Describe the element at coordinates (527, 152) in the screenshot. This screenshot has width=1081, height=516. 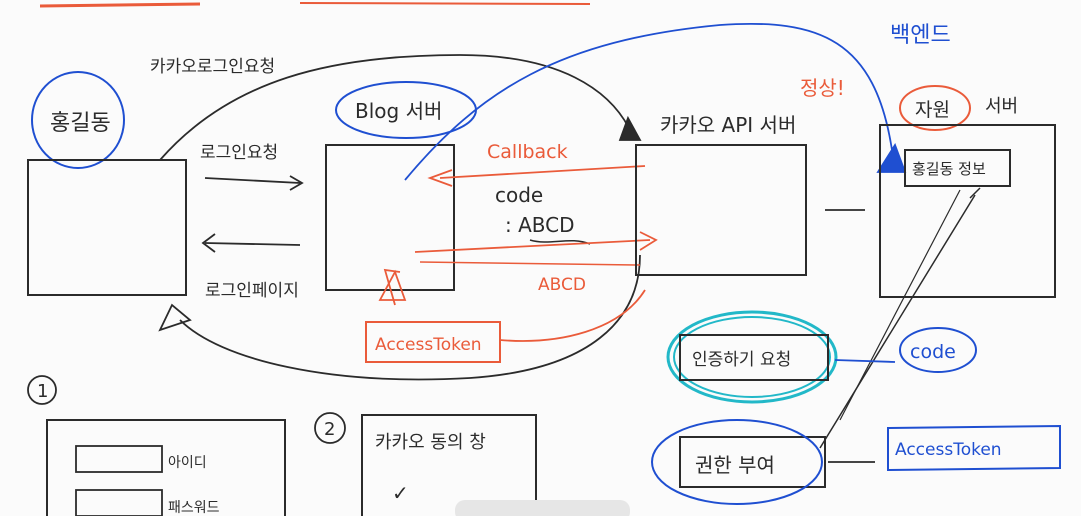
I see `callback-label: Callback` at that location.